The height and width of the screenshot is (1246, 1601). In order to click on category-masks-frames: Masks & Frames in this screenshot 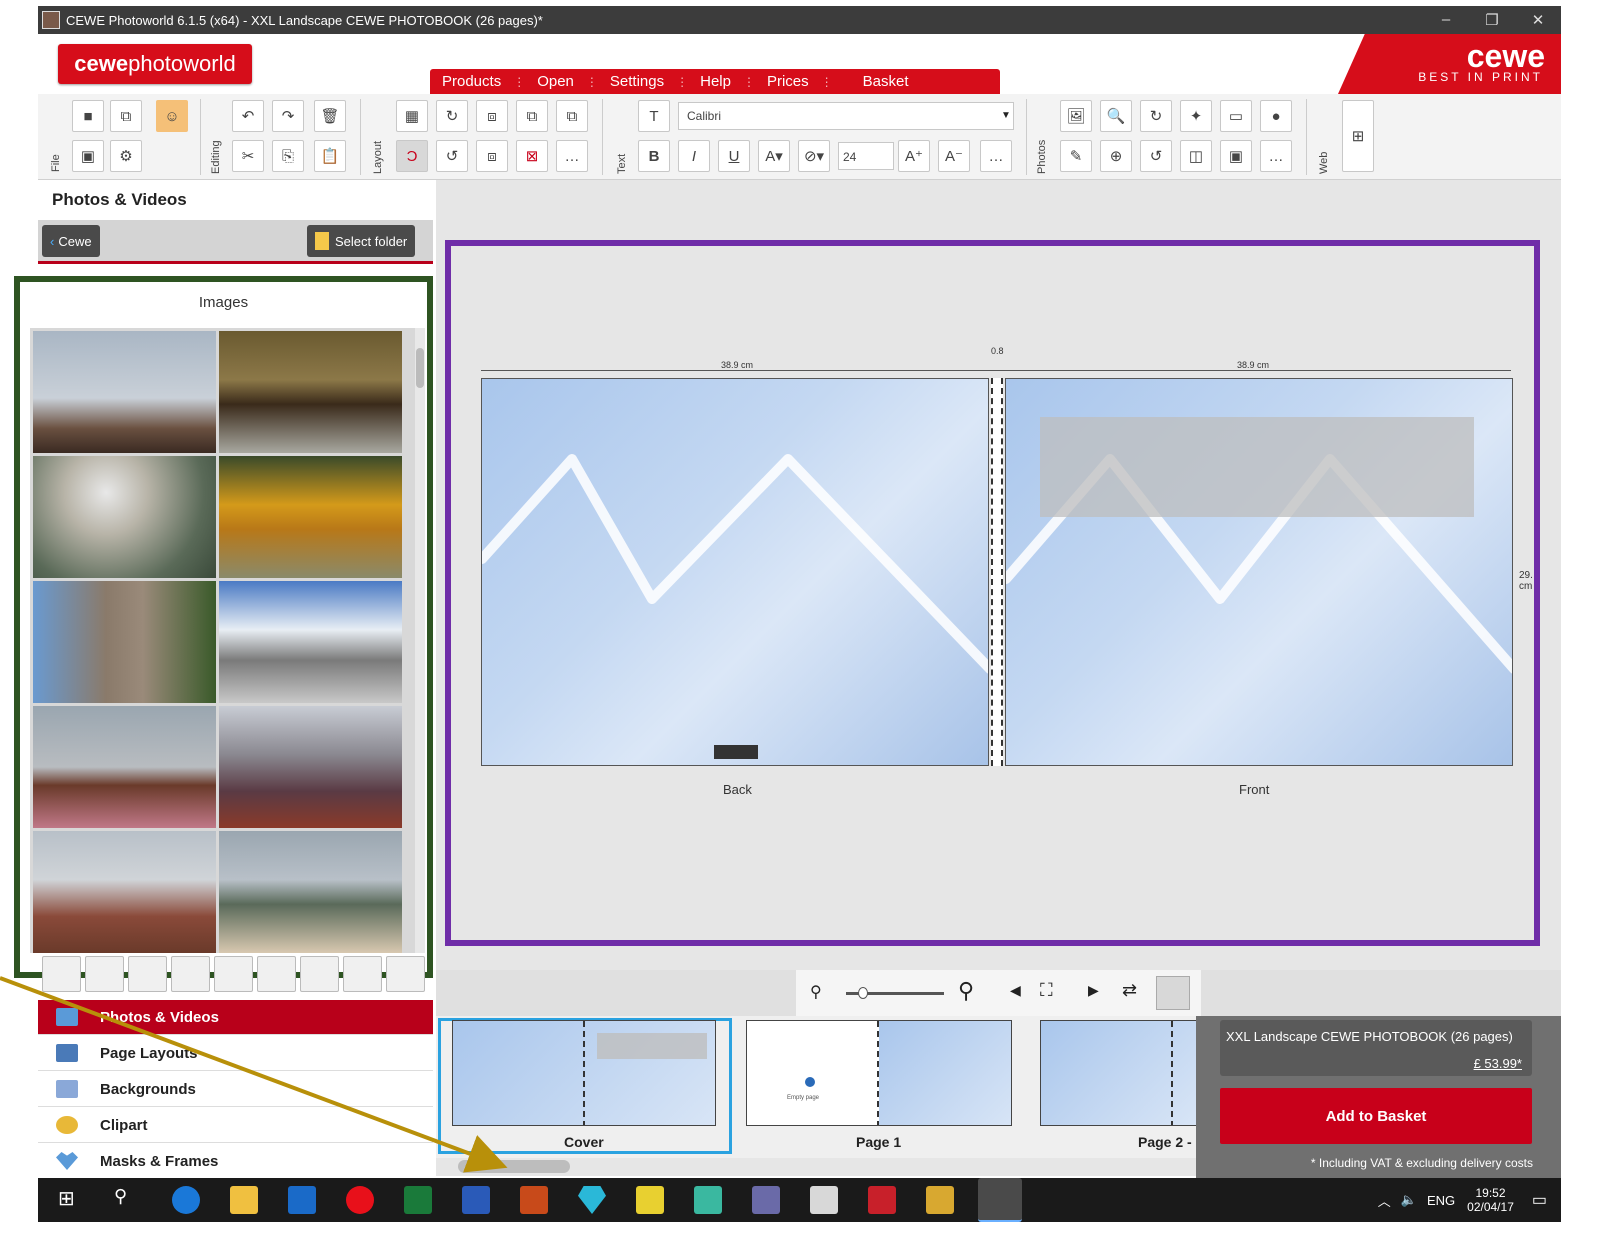, I will do `click(235, 1161)`.